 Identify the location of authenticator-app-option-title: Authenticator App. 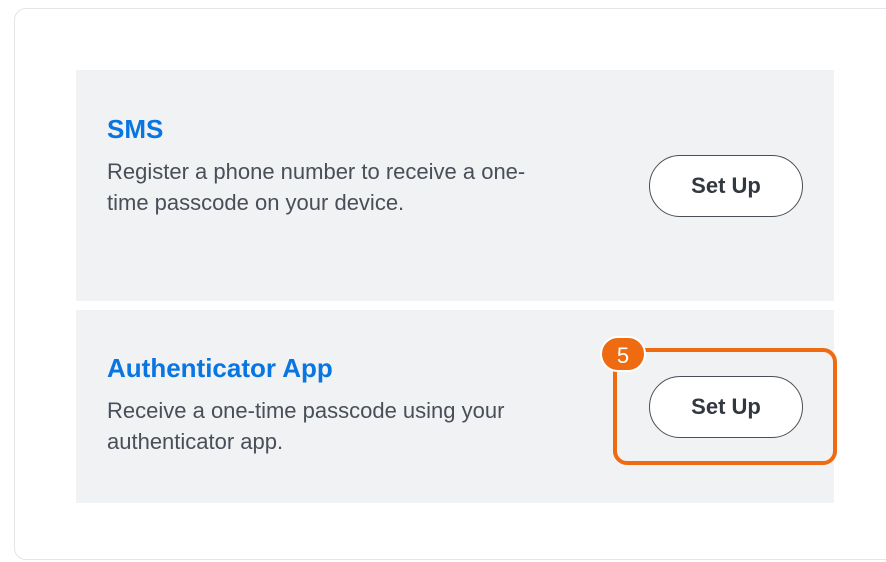
(220, 368).